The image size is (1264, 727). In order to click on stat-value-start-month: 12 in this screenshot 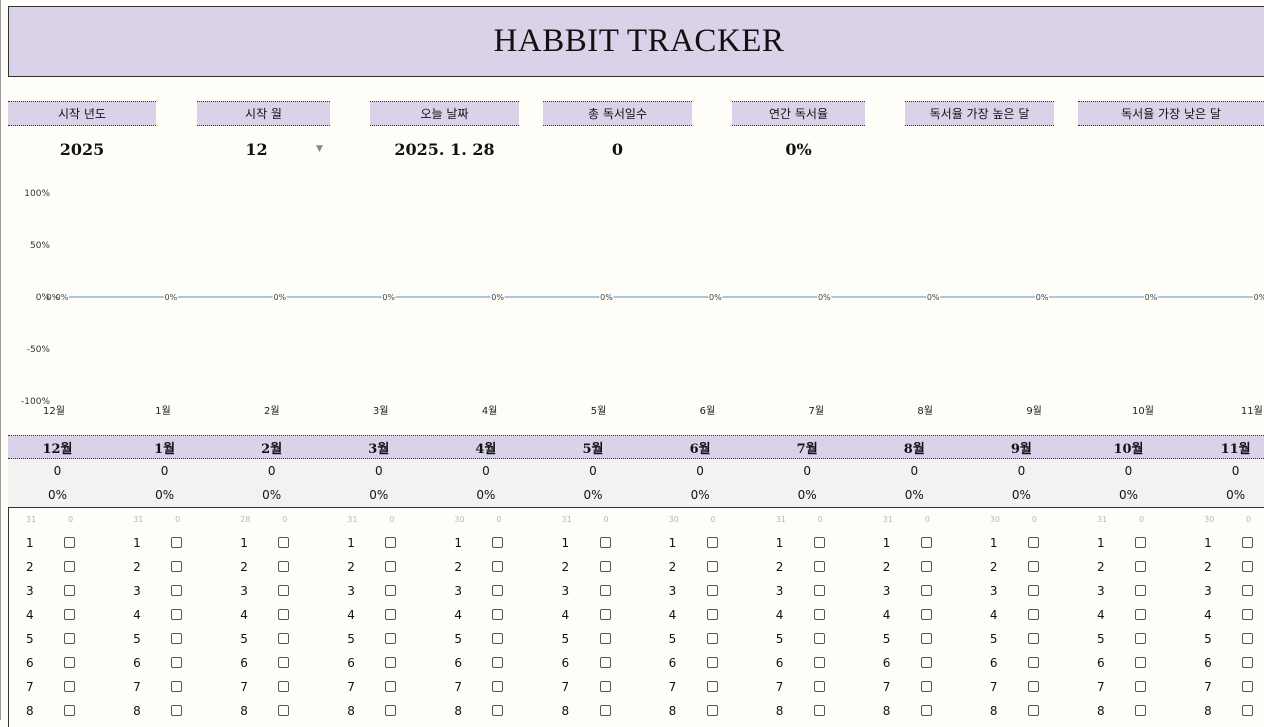, I will do `click(256, 149)`.